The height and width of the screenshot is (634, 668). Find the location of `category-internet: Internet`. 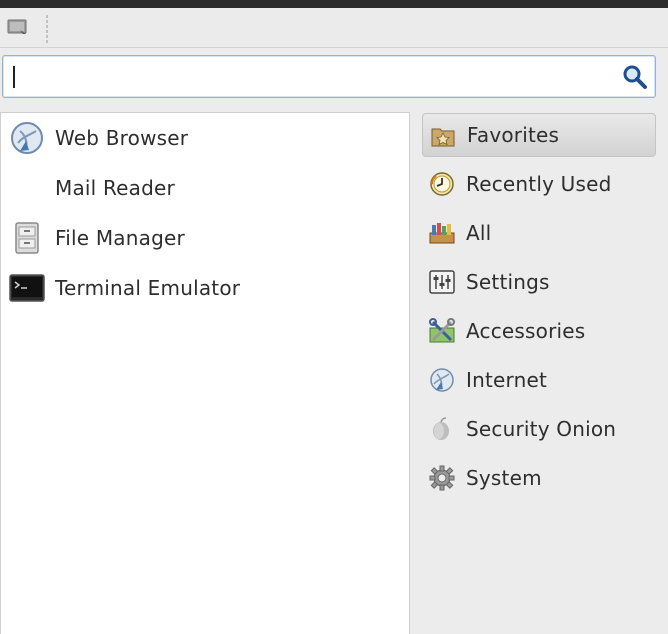

category-internet: Internet is located at coordinates (539, 380).